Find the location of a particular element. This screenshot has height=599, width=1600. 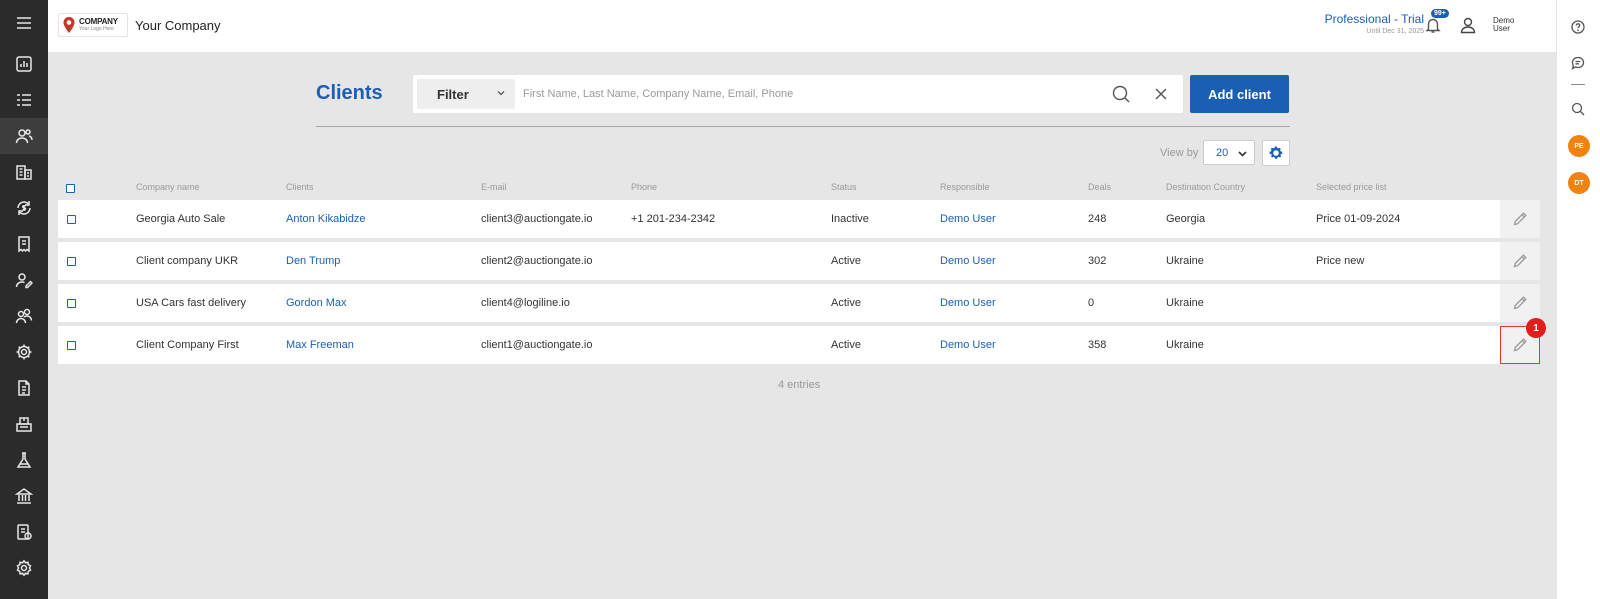

plan-until: Until Dec 31, 2025 is located at coordinates (1395, 31).